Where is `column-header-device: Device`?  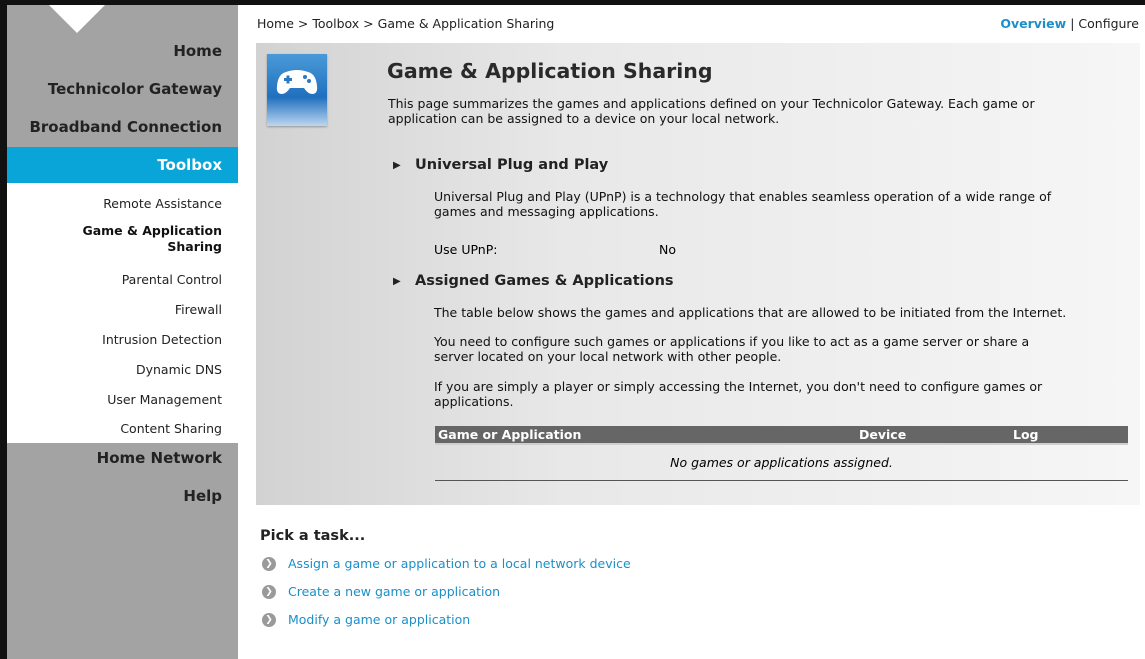
column-header-device: Device is located at coordinates (883, 434).